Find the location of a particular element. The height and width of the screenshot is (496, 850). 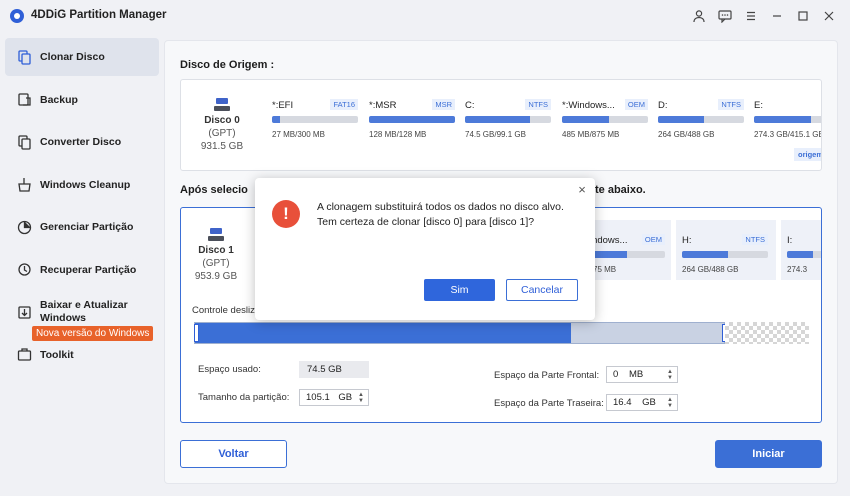

partition-size: 274.3 is located at coordinates (797, 269).